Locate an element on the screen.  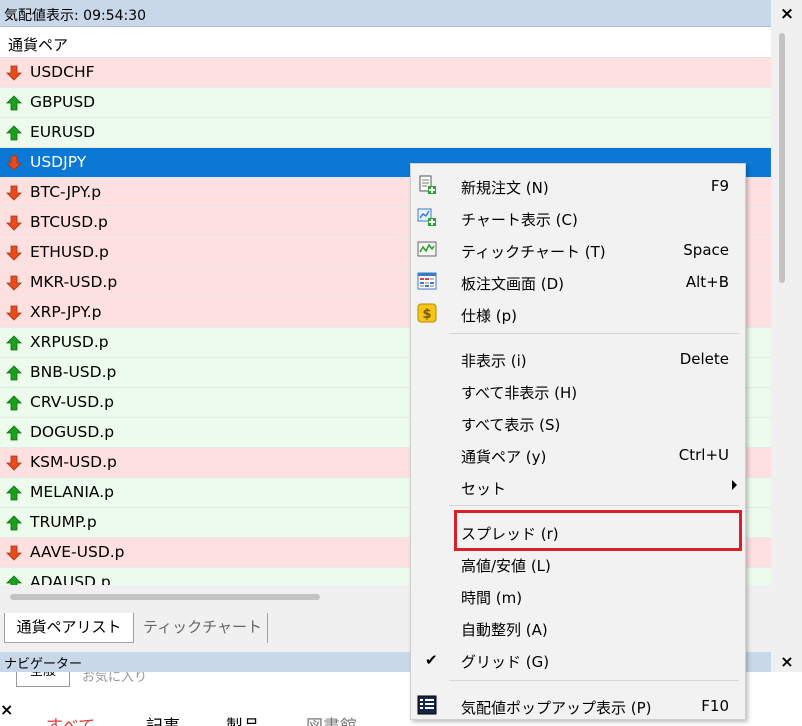
symbol-name: MELANIA.p is located at coordinates (72, 492).